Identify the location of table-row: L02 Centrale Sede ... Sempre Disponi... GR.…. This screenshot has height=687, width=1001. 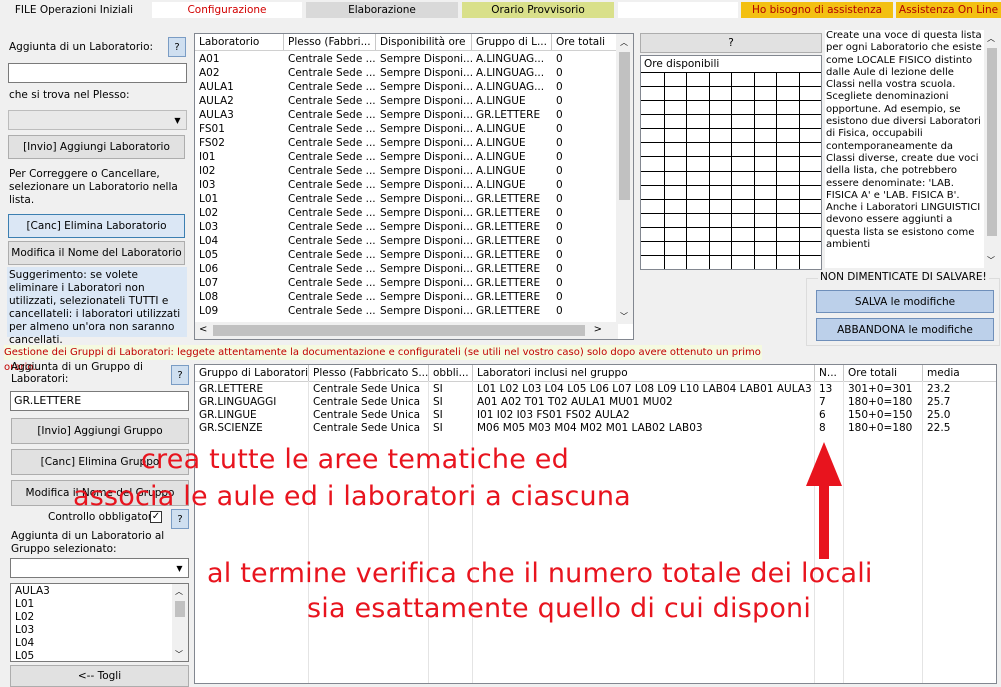
(408, 213).